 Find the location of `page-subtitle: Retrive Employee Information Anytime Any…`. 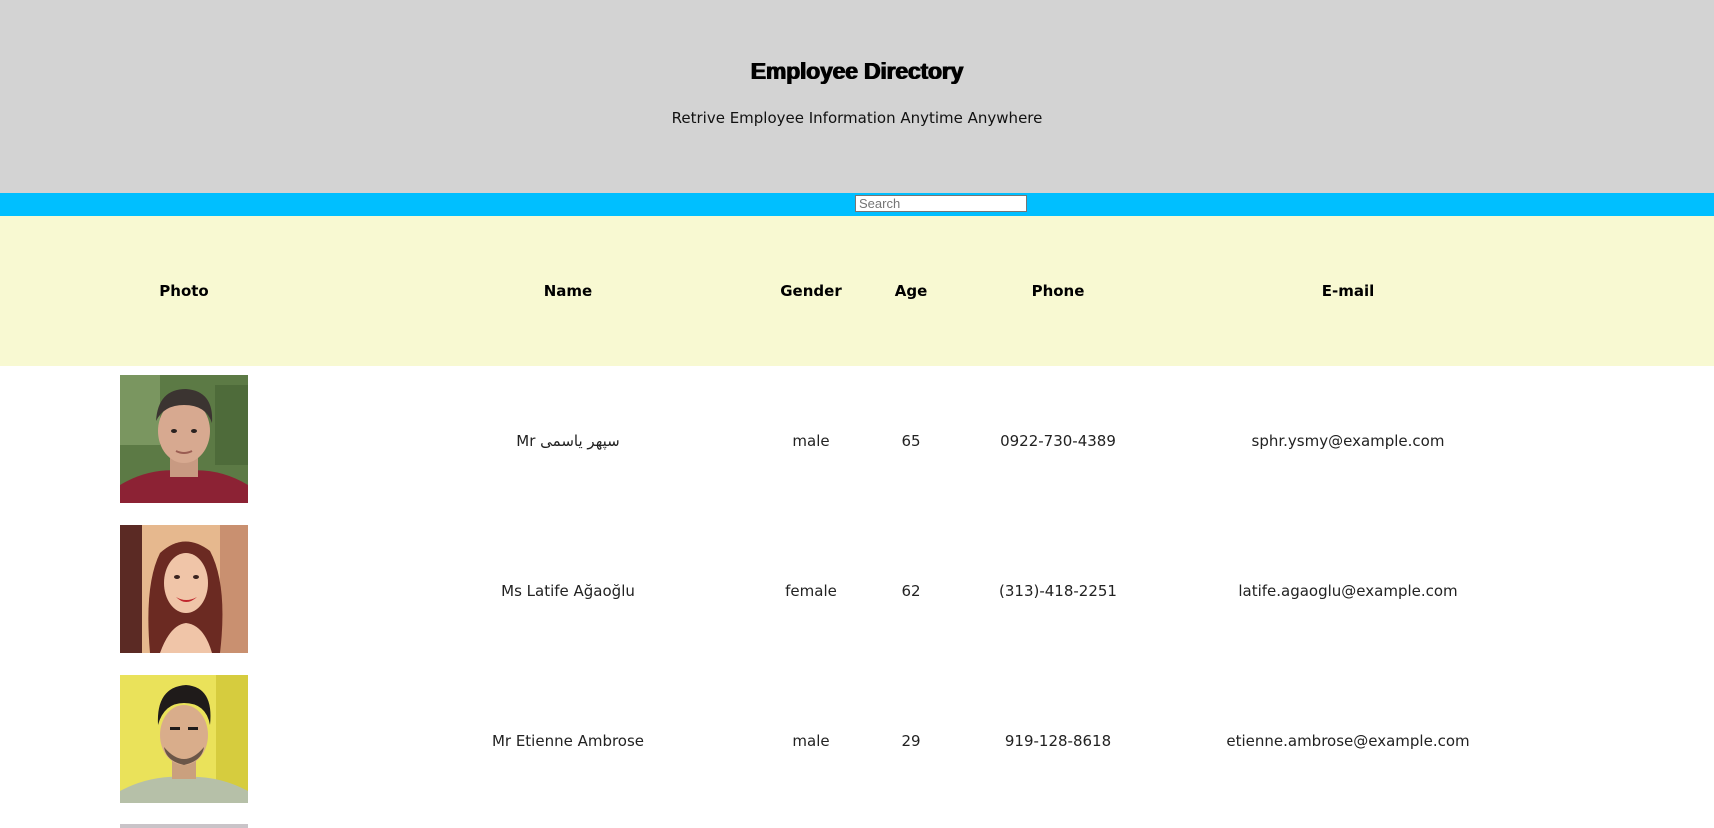

page-subtitle: Retrive Employee Information Anytime Any… is located at coordinates (857, 118).